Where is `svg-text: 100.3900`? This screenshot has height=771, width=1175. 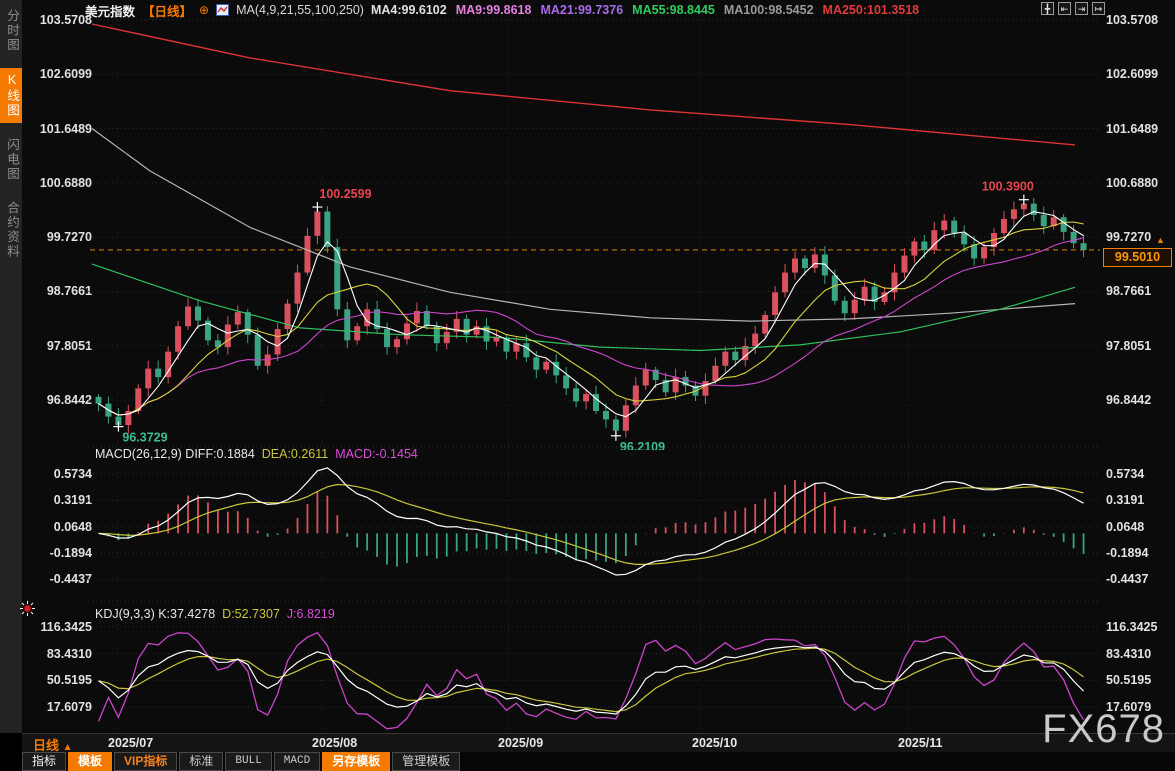
svg-text: 100.3900 is located at coordinates (1008, 187).